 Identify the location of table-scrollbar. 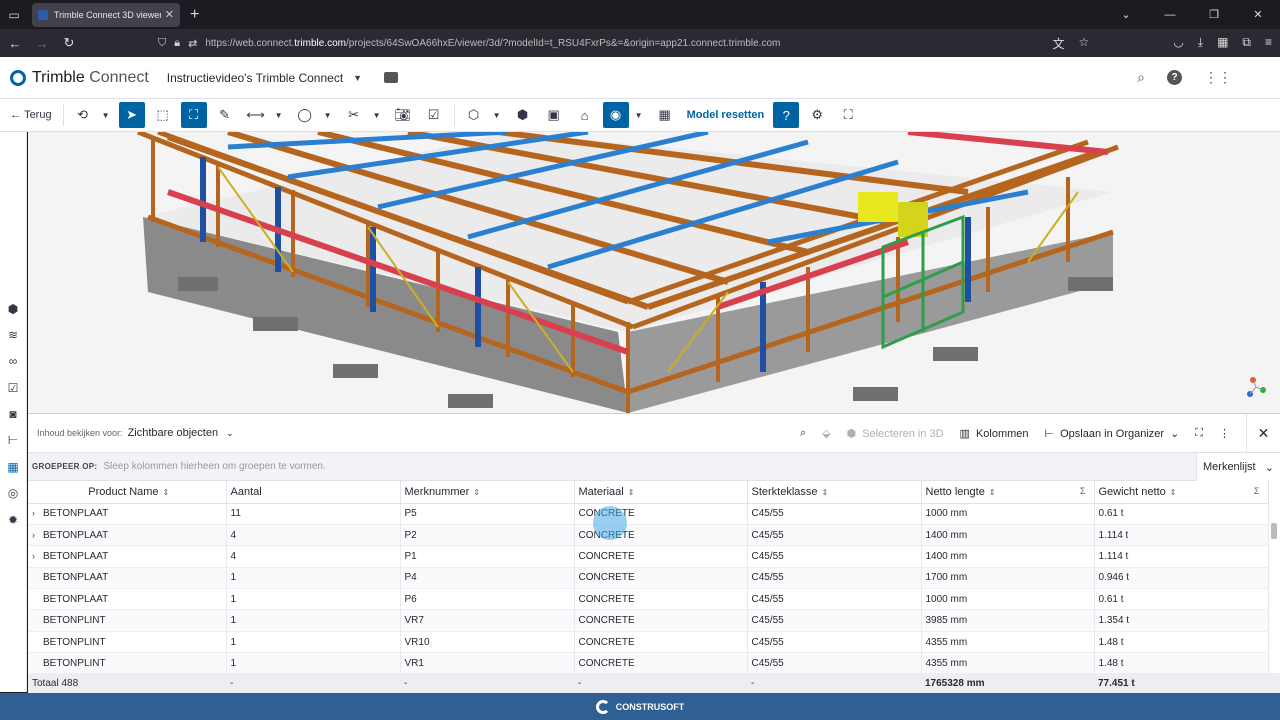
(1273, 590).